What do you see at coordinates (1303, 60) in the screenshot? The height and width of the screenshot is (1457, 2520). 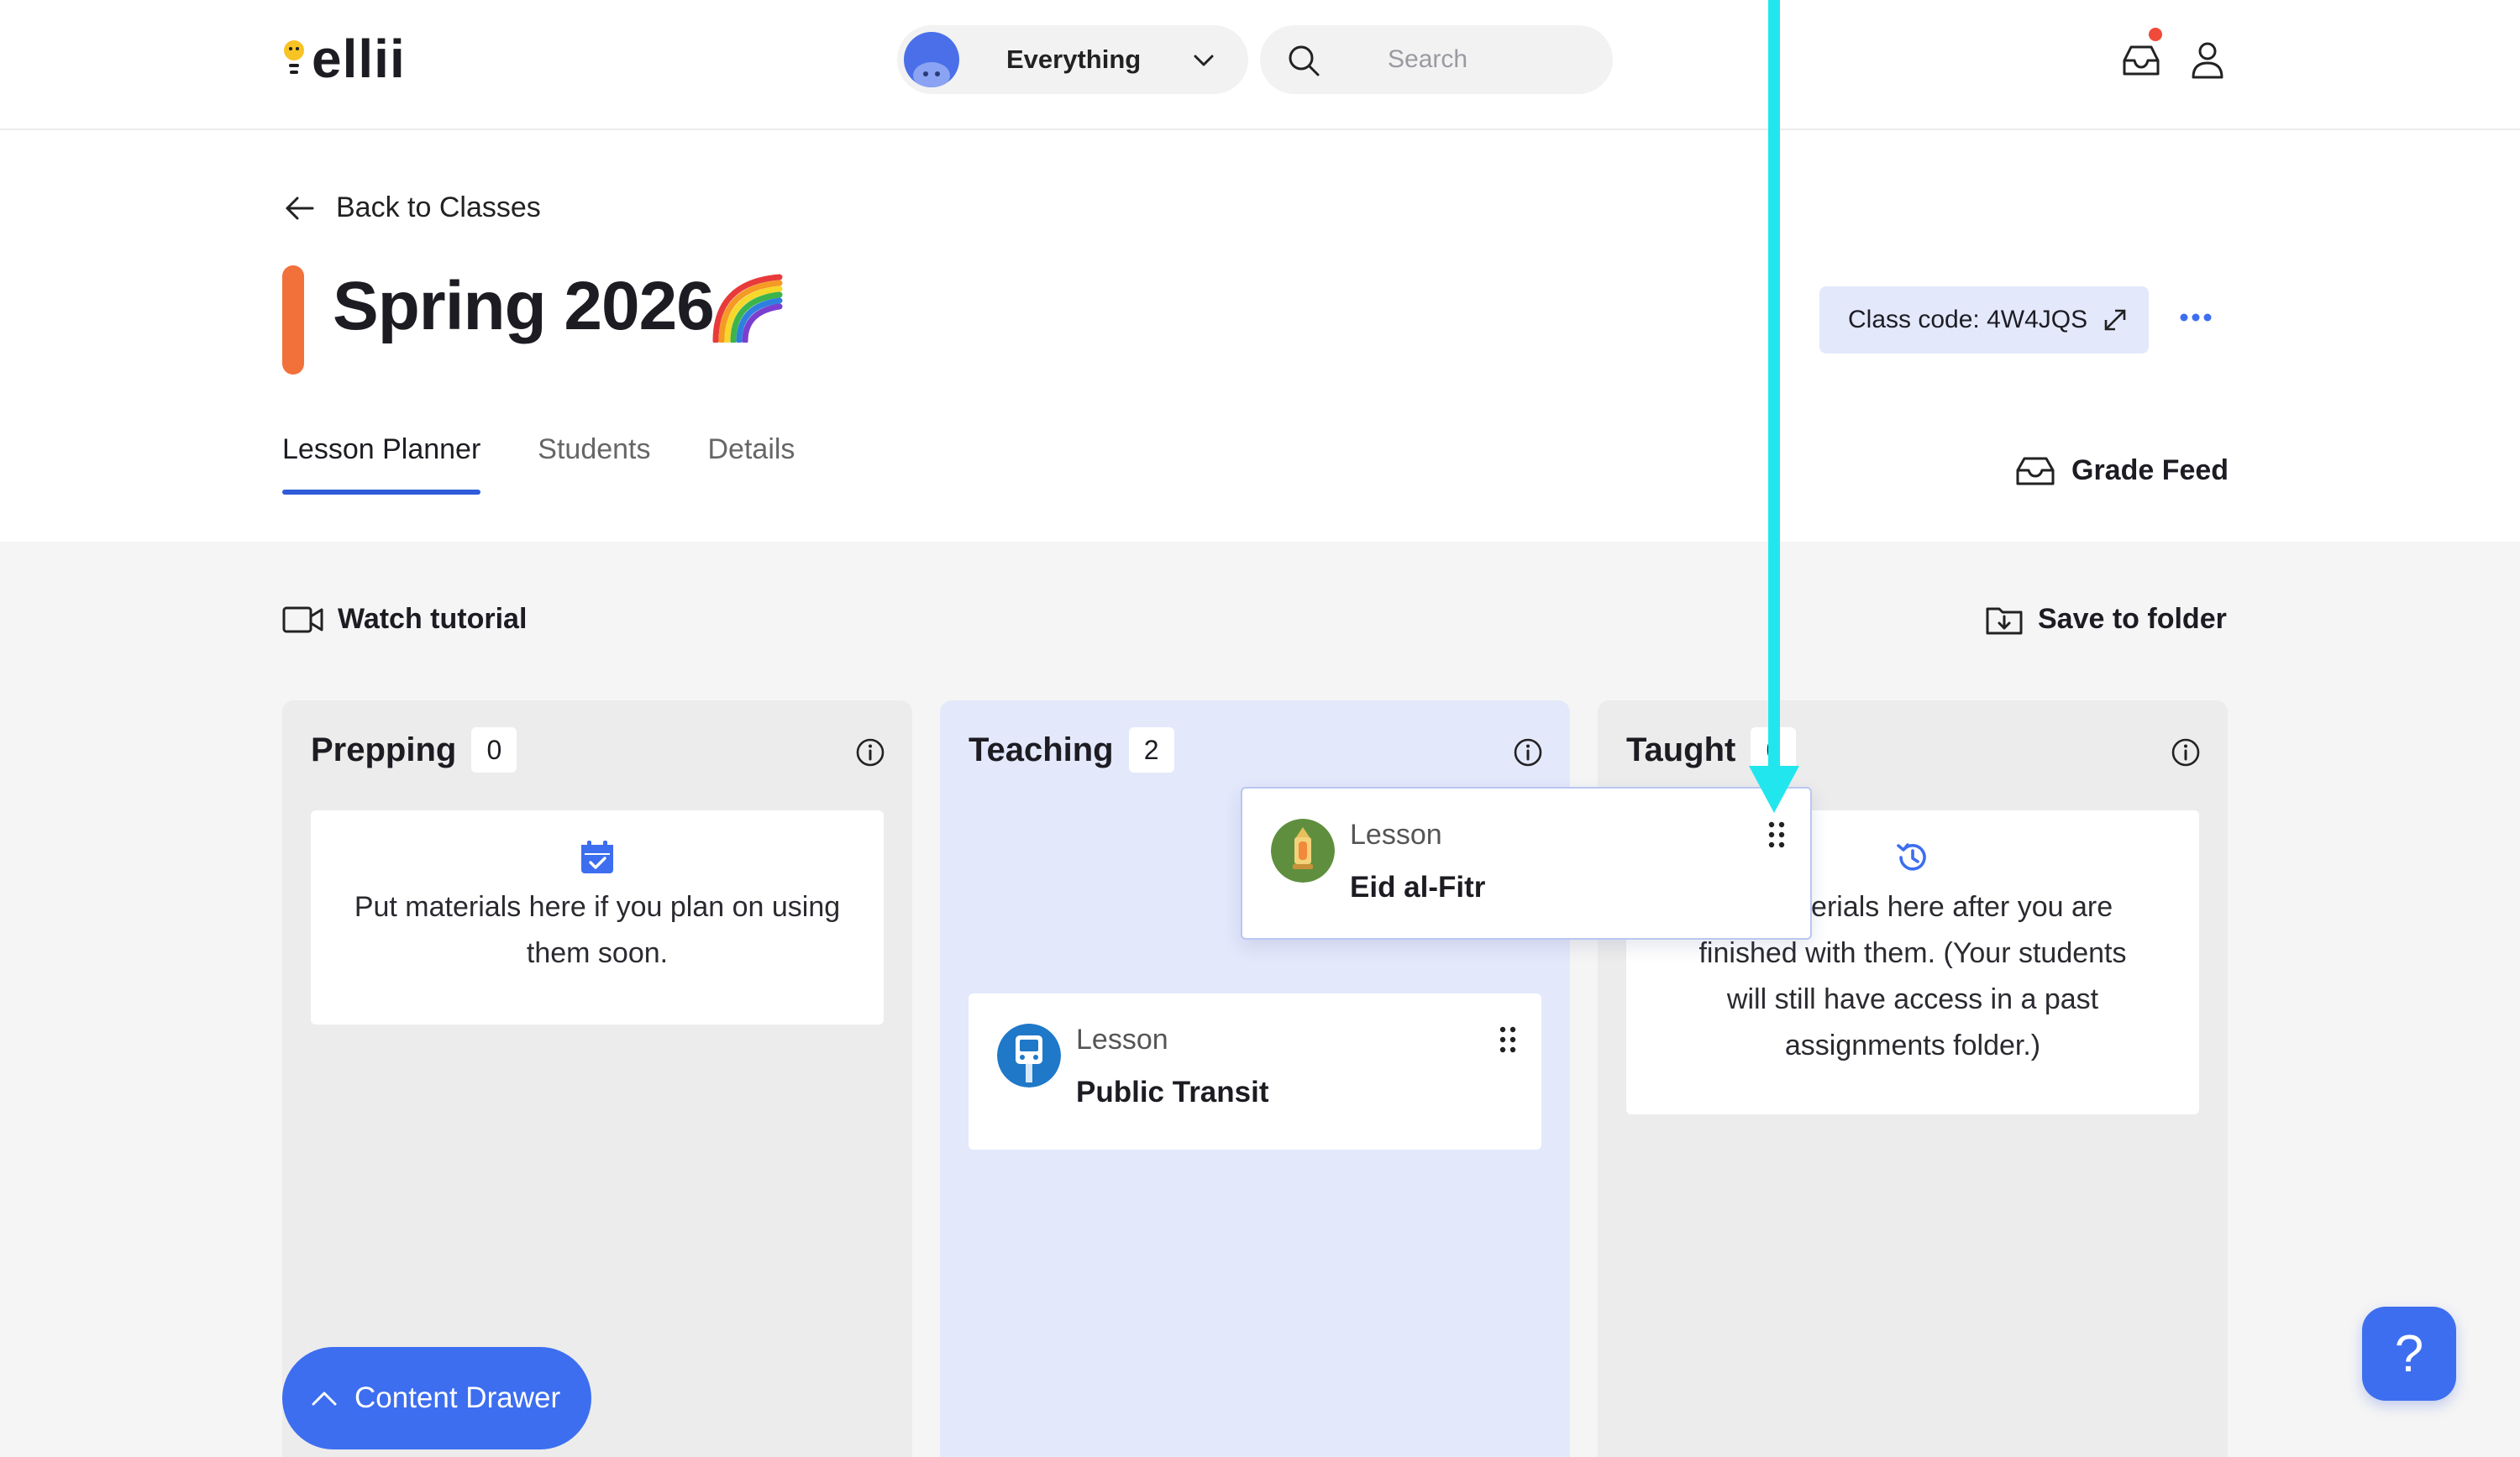 I see `search-icon` at bounding box center [1303, 60].